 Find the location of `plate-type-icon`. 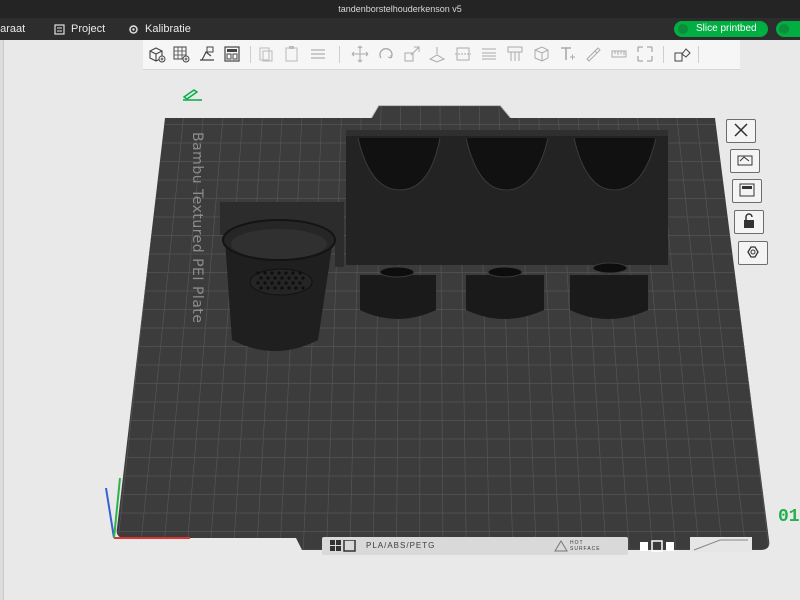

plate-type-icon is located at coordinates (343, 546).